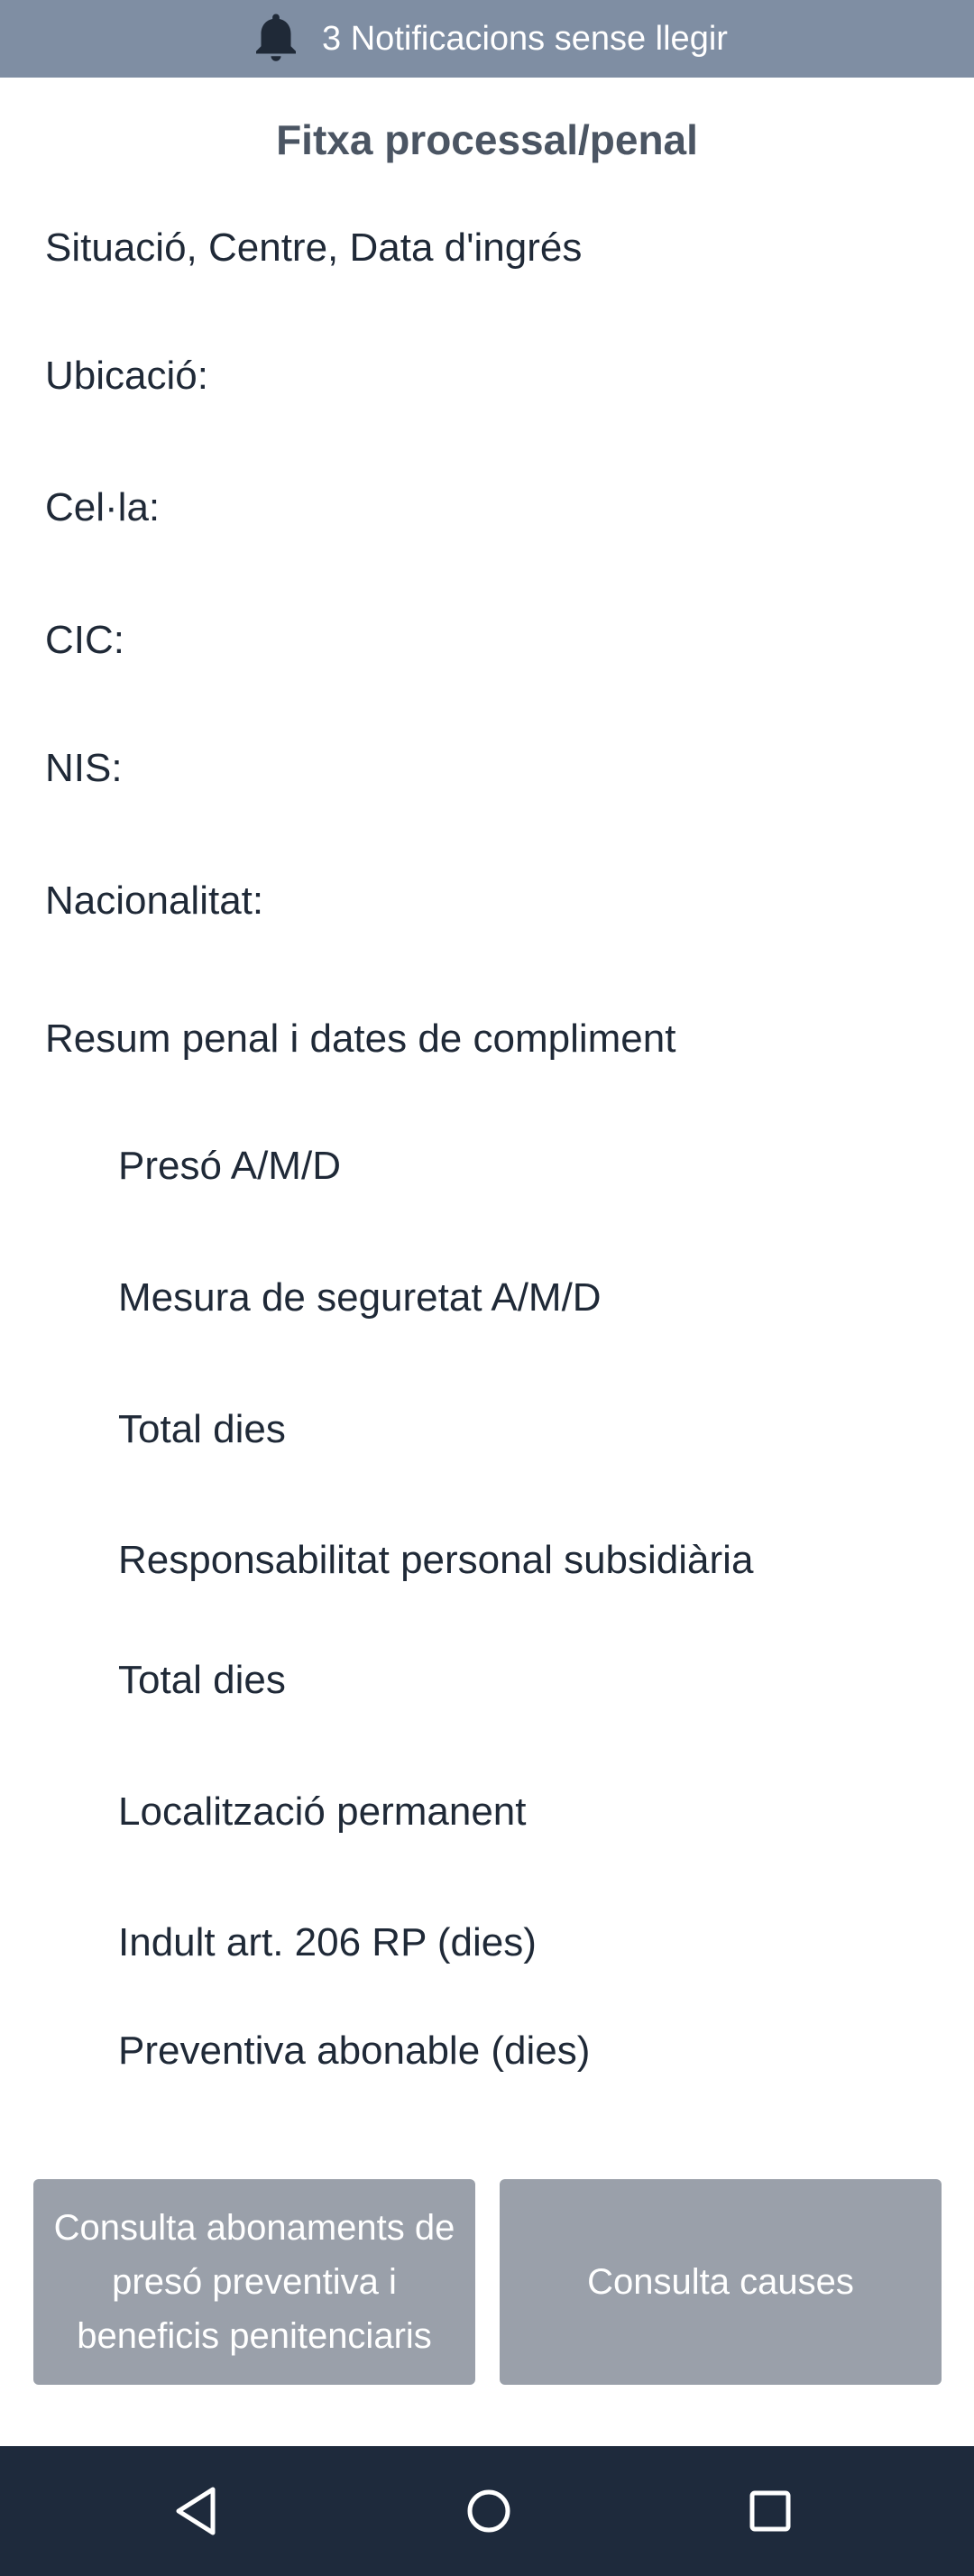  I want to click on nis-label: NIS:, so click(84, 768).